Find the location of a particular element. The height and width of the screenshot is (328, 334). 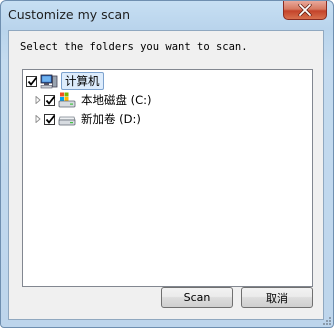

title-bar: Customize my scan is located at coordinates (167, 15).